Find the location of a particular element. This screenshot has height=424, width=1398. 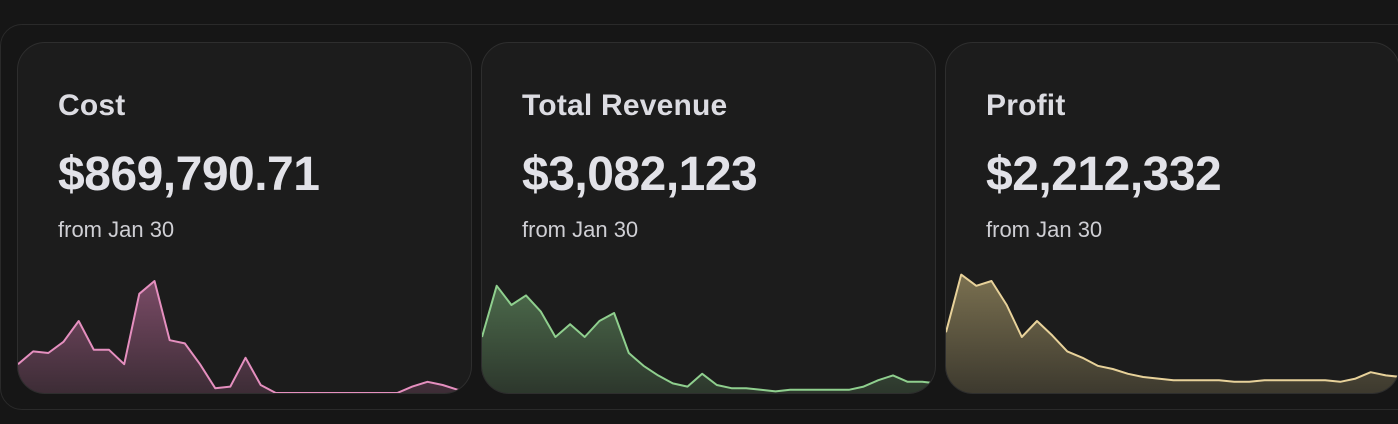

card-value: $869,790.71 is located at coordinates (189, 174).